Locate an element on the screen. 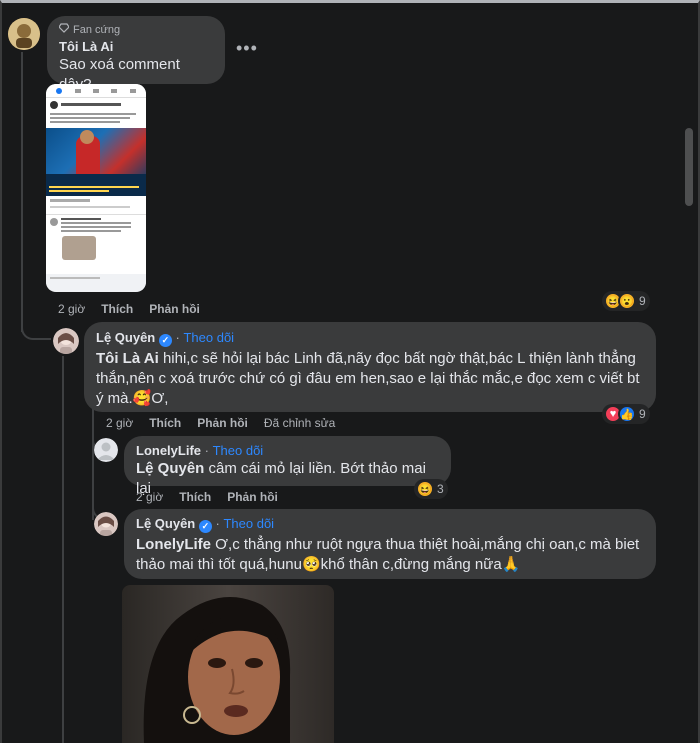 This screenshot has height=743, width=700. more-options-button: ••• is located at coordinates (247, 48).